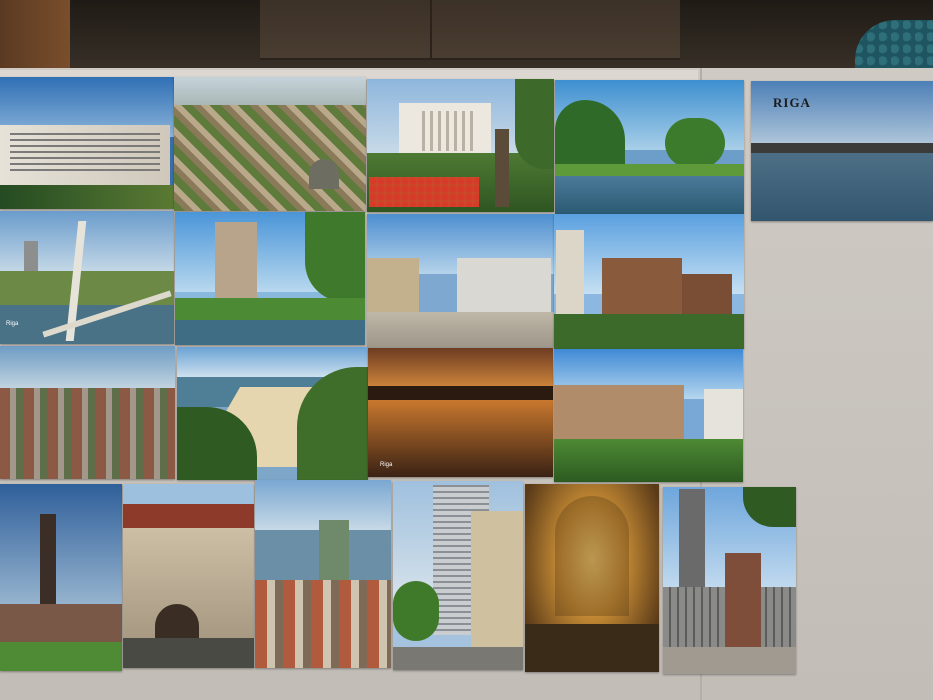 Image resolution: width=933 pixels, height=700 pixels. What do you see at coordinates (458, 575) in the screenshot?
I see `postcard-hotel-street` at bounding box center [458, 575].